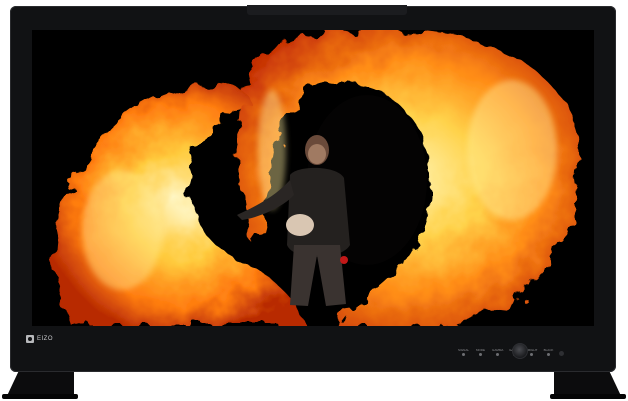 The width and height of the screenshot is (628, 401). I want to click on control-label: BLACK, so click(548, 350).